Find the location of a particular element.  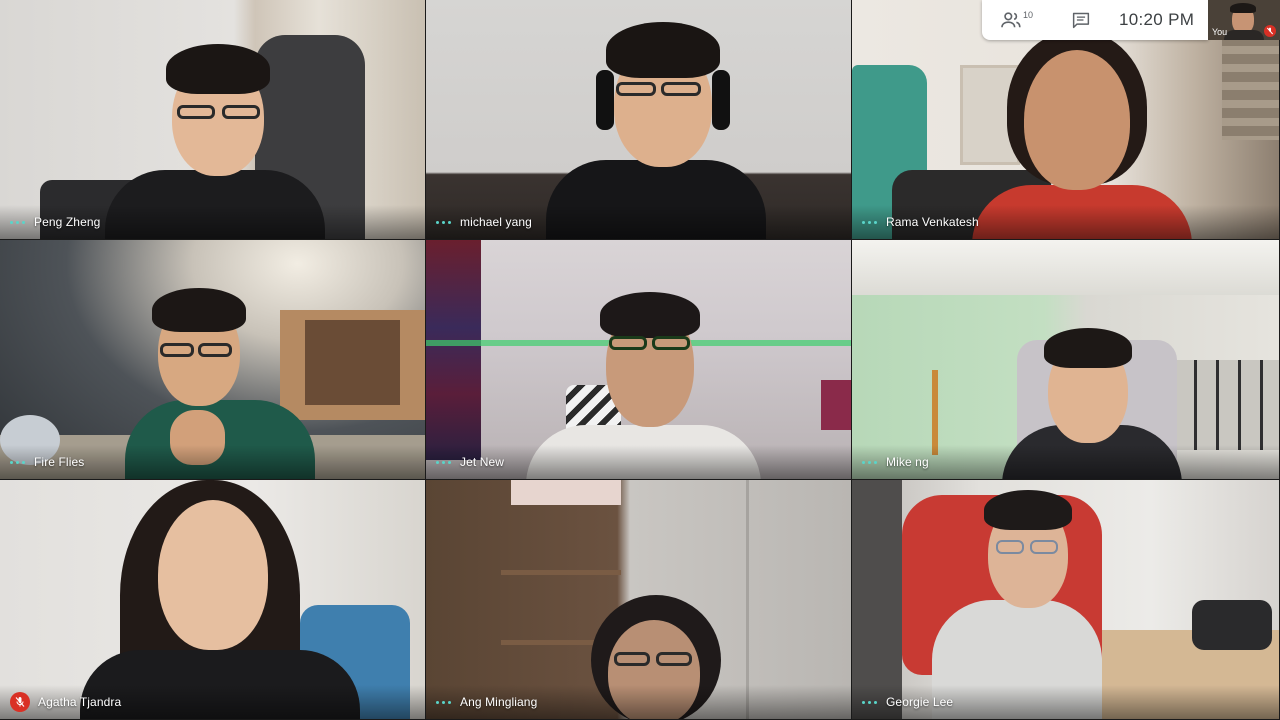

participant-tile: Jet New is located at coordinates (639, 360).